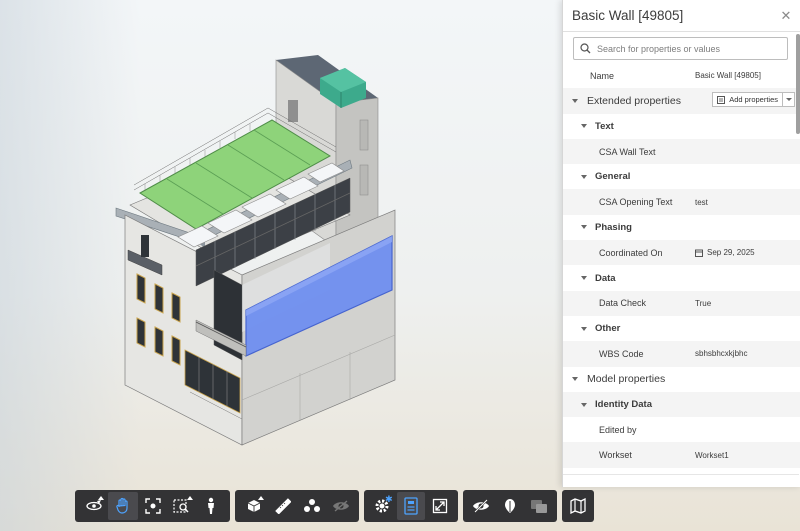 The width and height of the screenshot is (800, 531). Describe the element at coordinates (631, 252) in the screenshot. I see `coordinated-on-label: Coordinated On` at that location.